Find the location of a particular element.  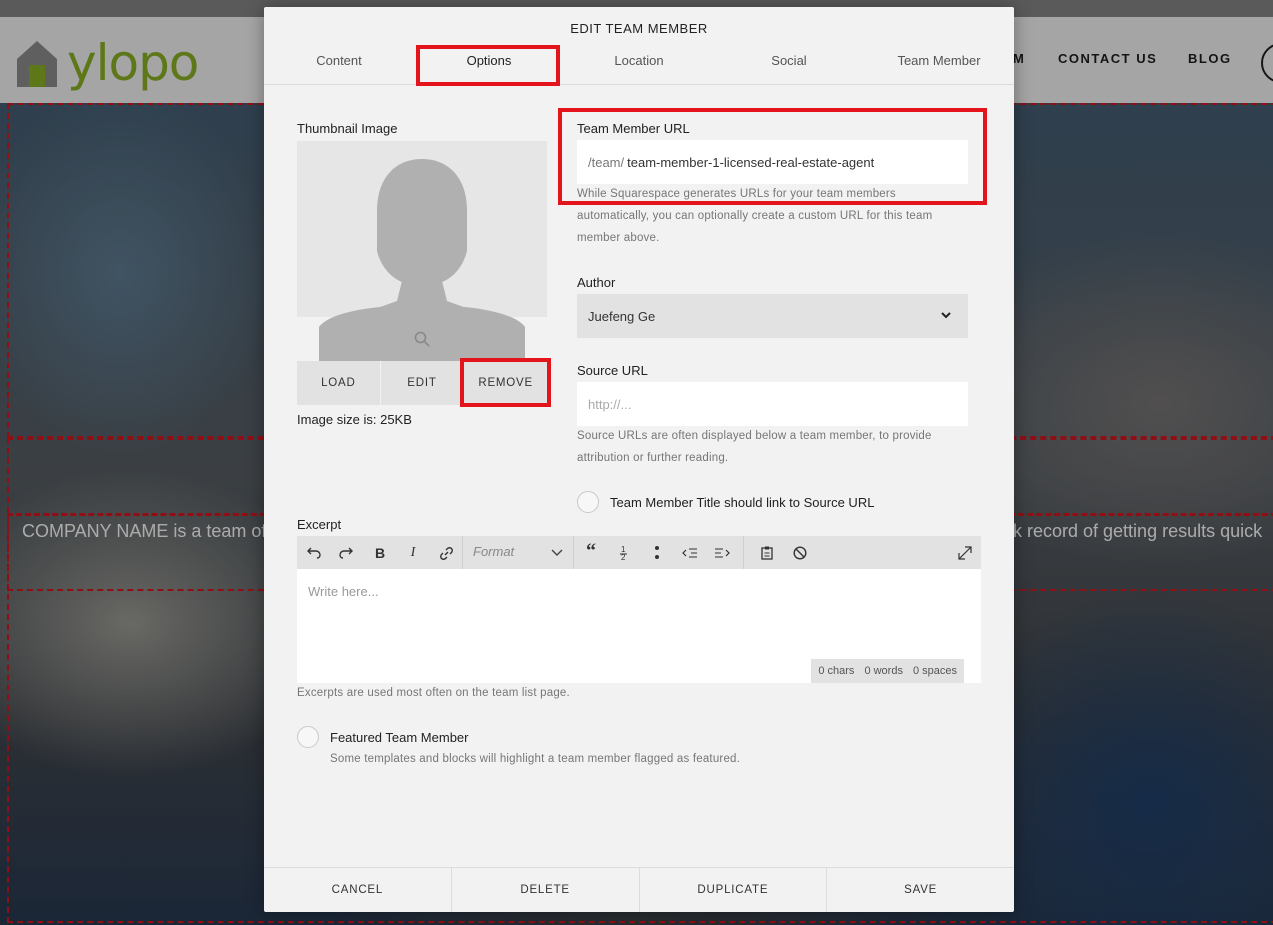

excerpt-label: Excerpt is located at coordinates (319, 524).